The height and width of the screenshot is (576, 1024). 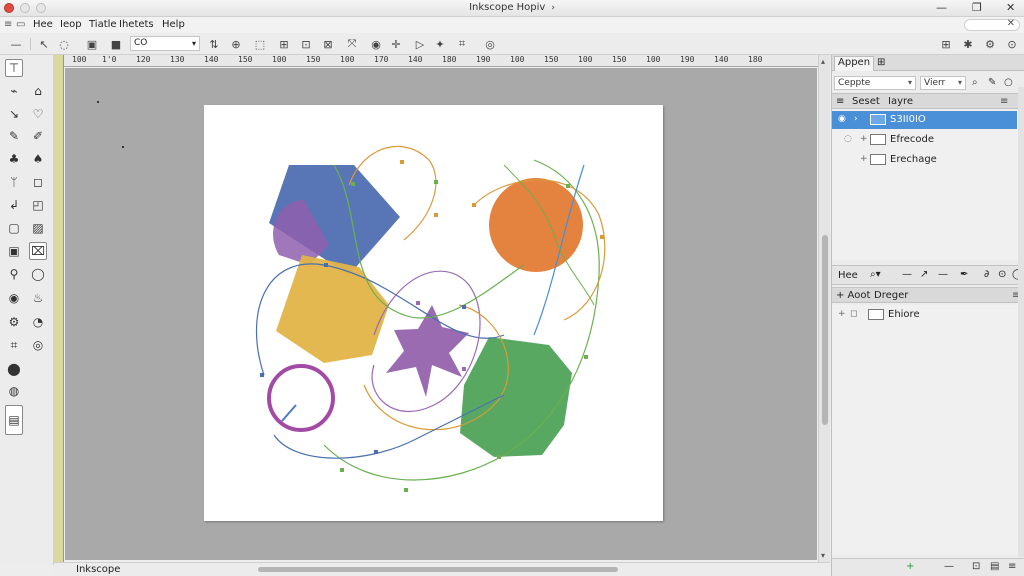 What do you see at coordinates (1010, 7) in the screenshot?
I see `close-icon: ✕` at bounding box center [1010, 7].